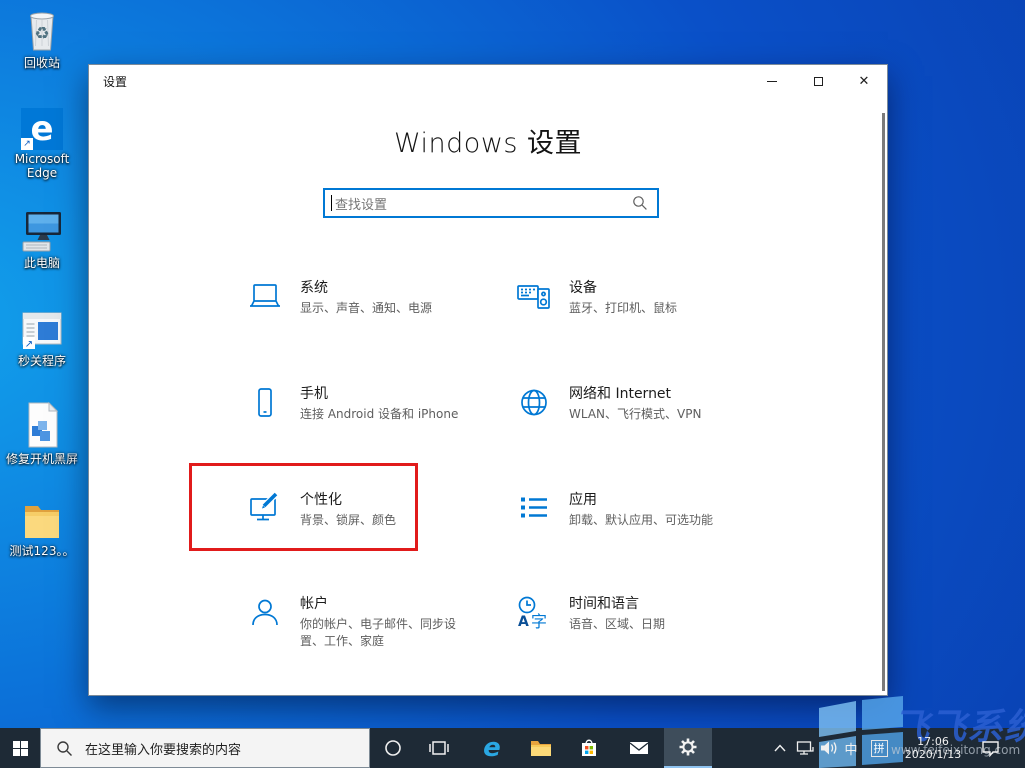  I want to click on tray-network-button, so click(805, 748).